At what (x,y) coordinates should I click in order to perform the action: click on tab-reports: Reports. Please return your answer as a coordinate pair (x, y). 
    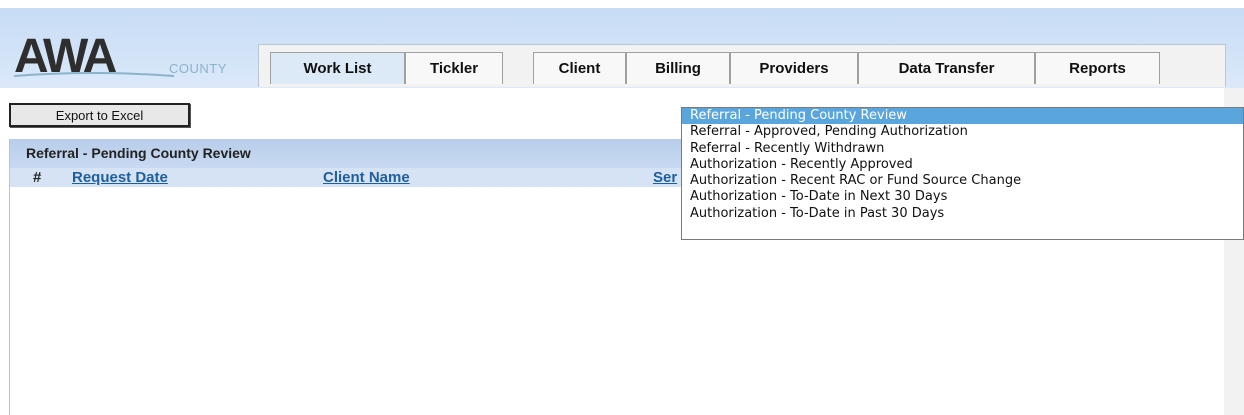
    Looking at the image, I should click on (1097, 68).